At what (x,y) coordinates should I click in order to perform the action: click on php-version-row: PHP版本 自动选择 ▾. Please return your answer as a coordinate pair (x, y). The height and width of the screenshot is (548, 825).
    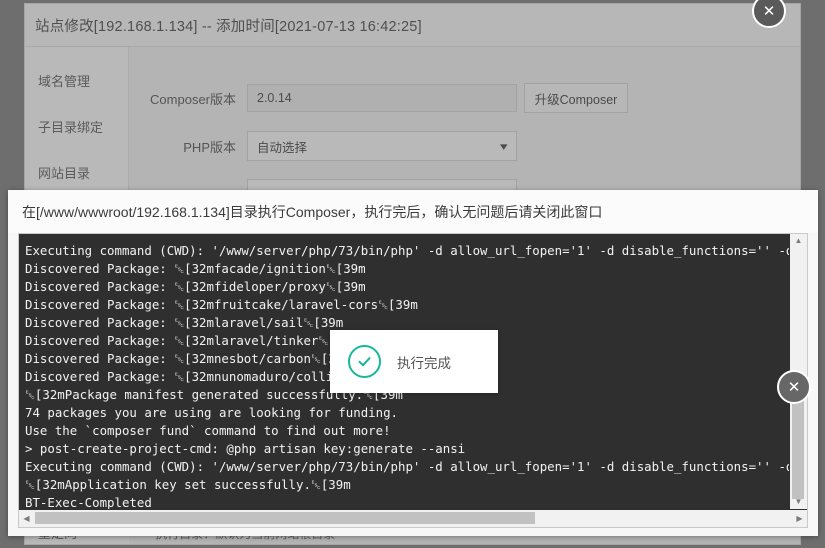
    Looking at the image, I should click on (464, 146).